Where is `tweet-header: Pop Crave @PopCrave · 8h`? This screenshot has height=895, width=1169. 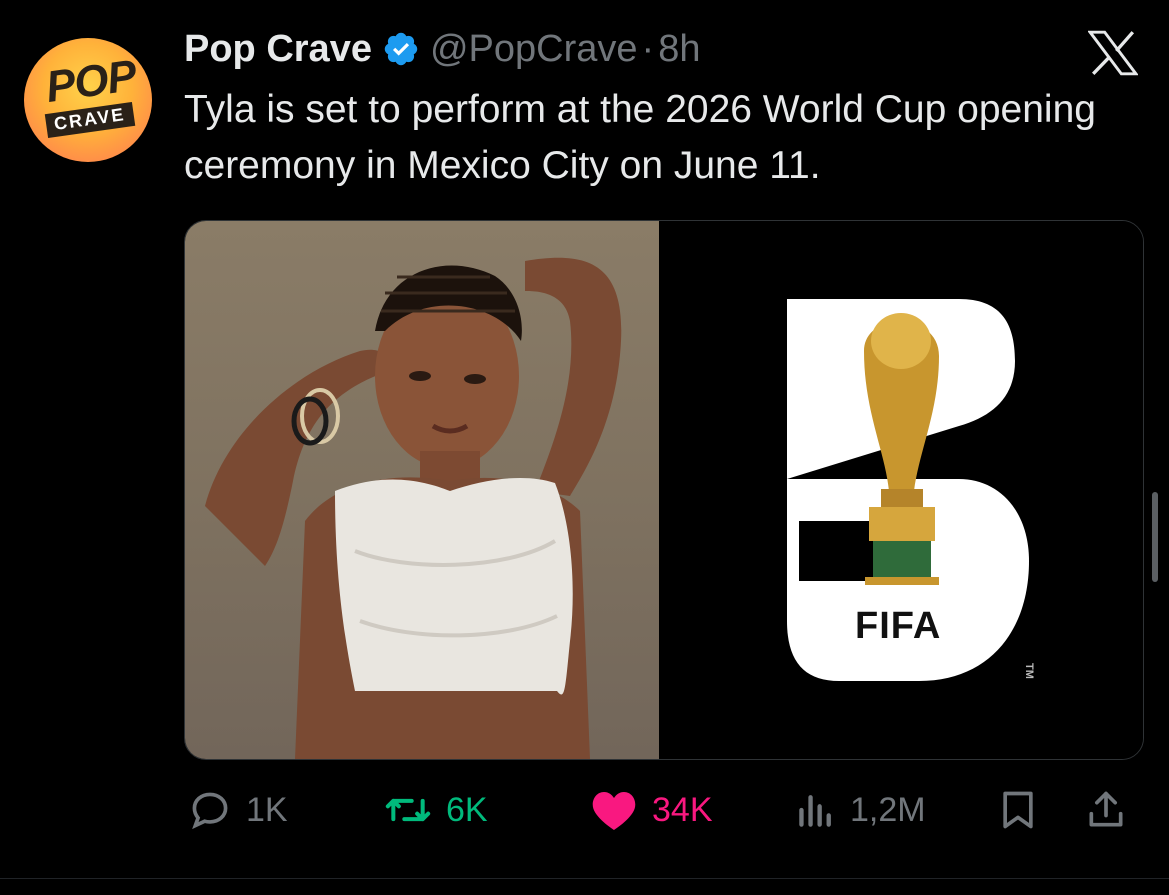
tweet-header: Pop Crave @PopCrave · 8h is located at coordinates (442, 49).